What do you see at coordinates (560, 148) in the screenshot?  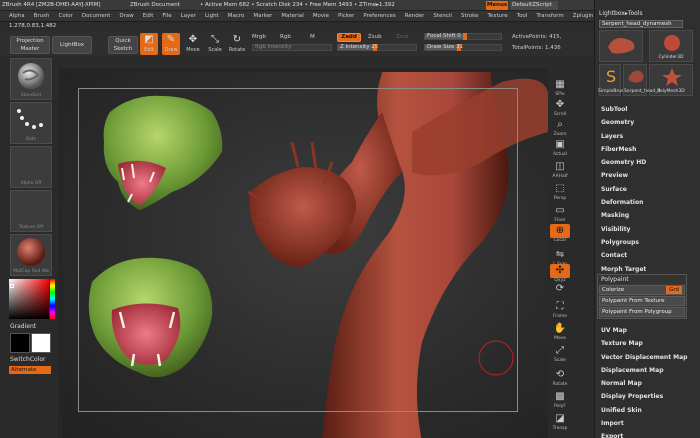 I see `view-button-actual: ▣ Actual` at bounding box center [560, 148].